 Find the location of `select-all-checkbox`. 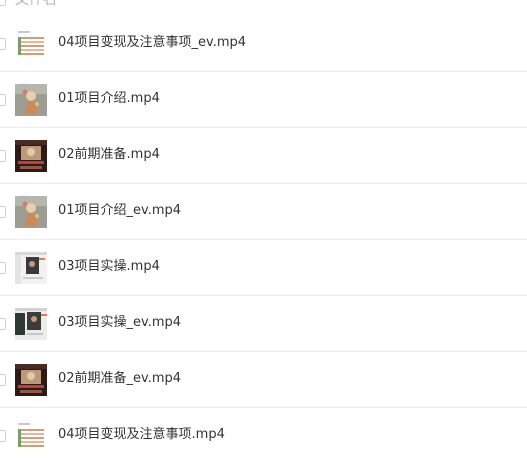

select-all-checkbox is located at coordinates (3, 3).